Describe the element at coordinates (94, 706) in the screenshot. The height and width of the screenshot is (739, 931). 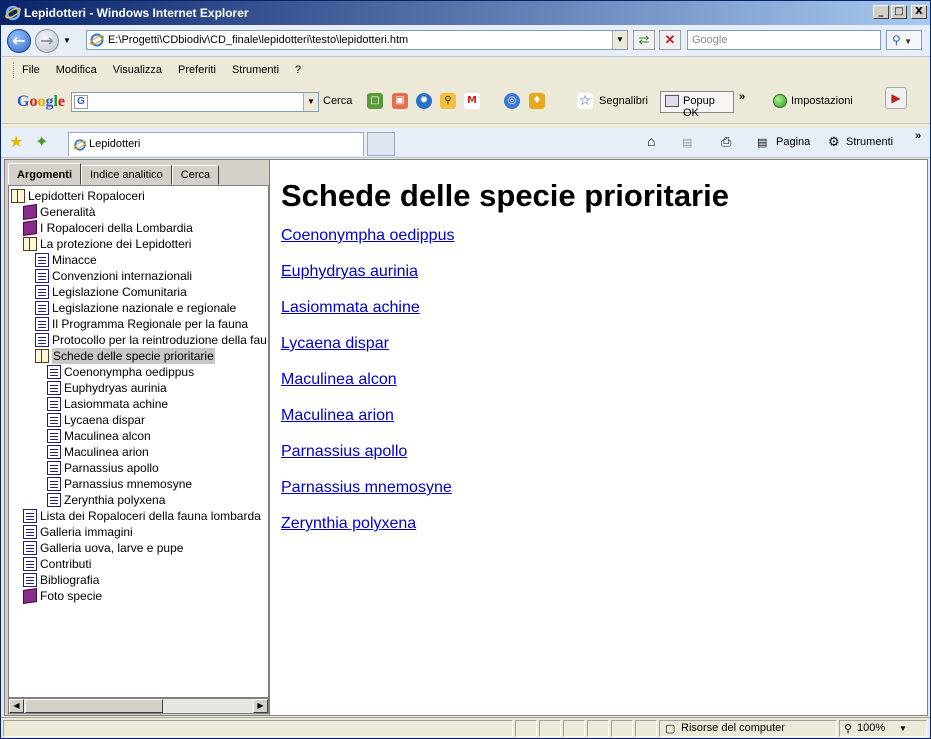
I see `scroll-thumb` at that location.